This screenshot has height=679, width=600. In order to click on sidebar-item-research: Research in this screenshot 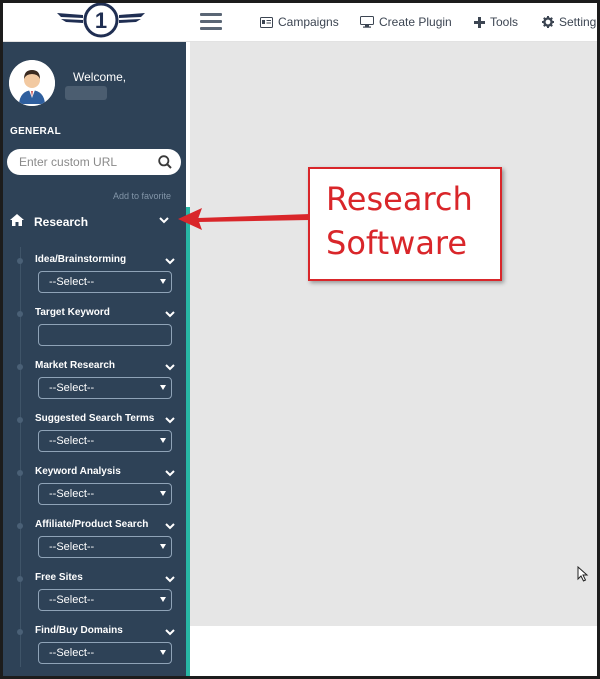, I will do `click(94, 221)`.